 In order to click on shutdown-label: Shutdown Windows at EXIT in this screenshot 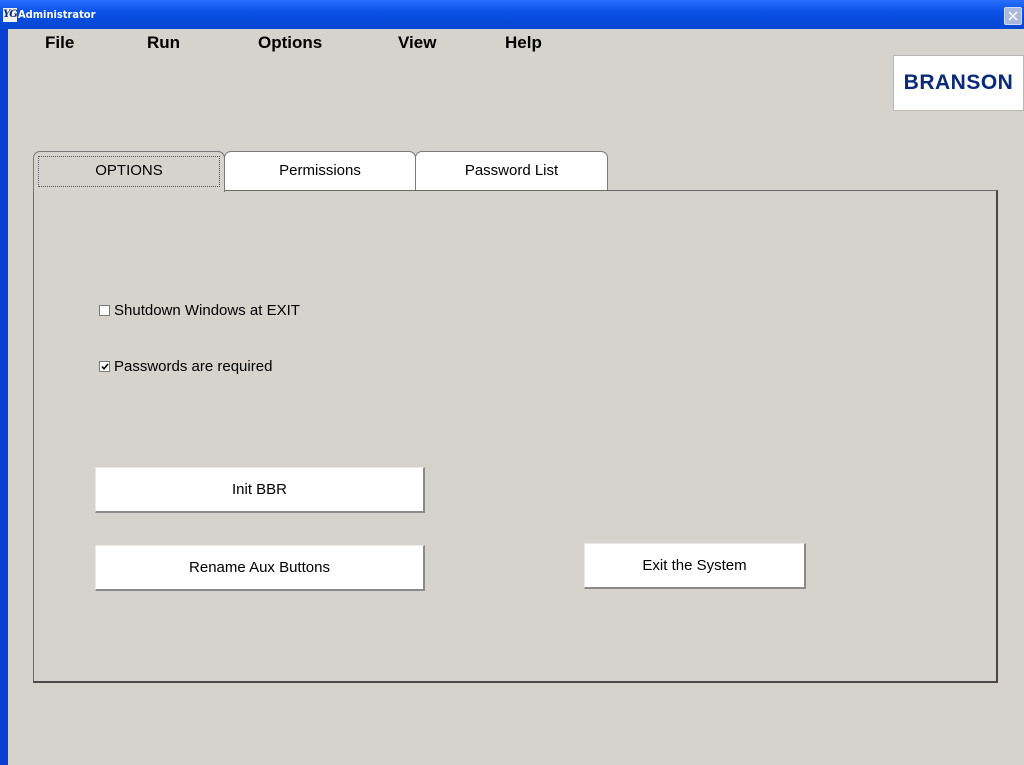, I will do `click(207, 310)`.